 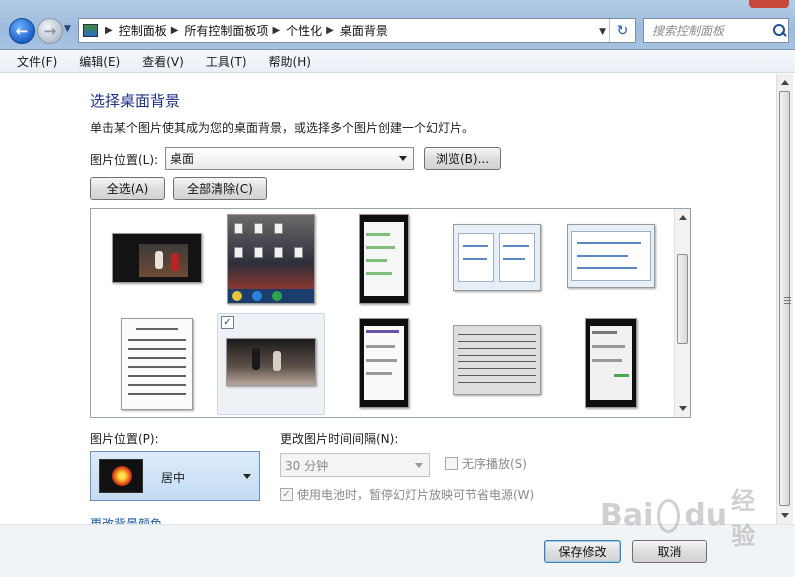 What do you see at coordinates (307, 465) in the screenshot?
I see `interval-value: 30 分钟` at bounding box center [307, 465].